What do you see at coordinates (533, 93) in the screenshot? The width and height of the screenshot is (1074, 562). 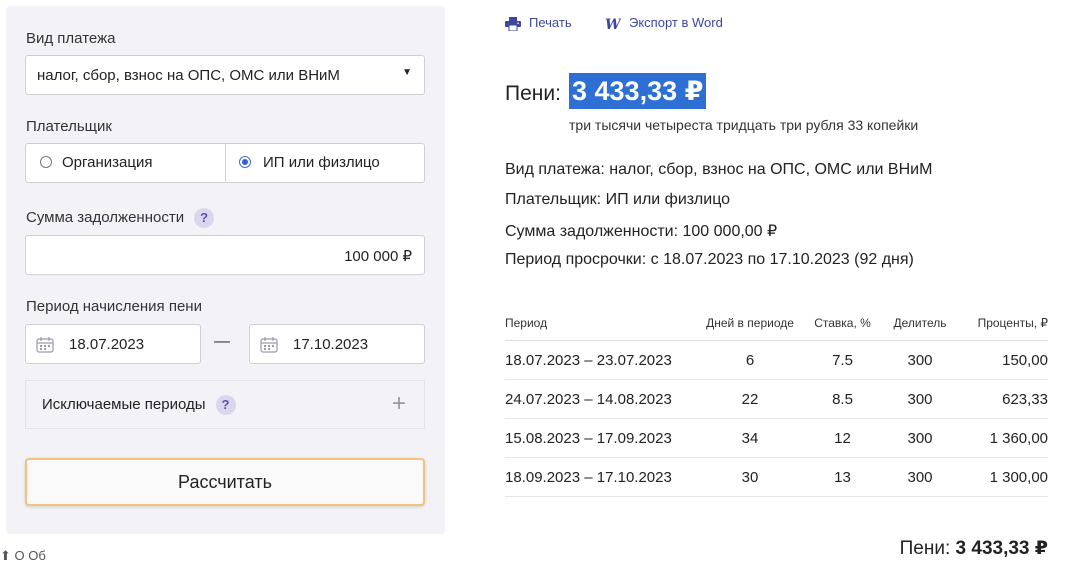 I see `peni-label: Пени:` at bounding box center [533, 93].